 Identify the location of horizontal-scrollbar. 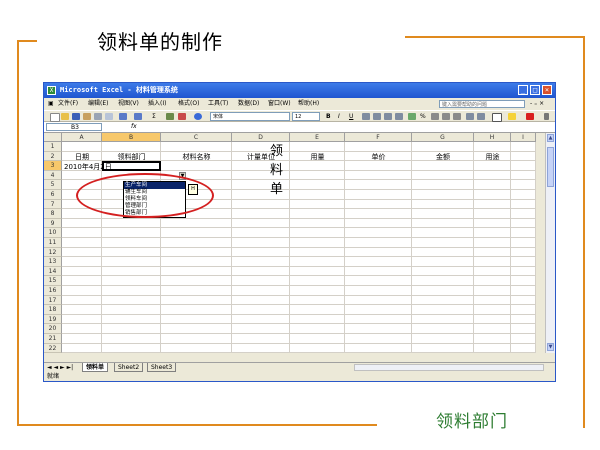
(449, 367).